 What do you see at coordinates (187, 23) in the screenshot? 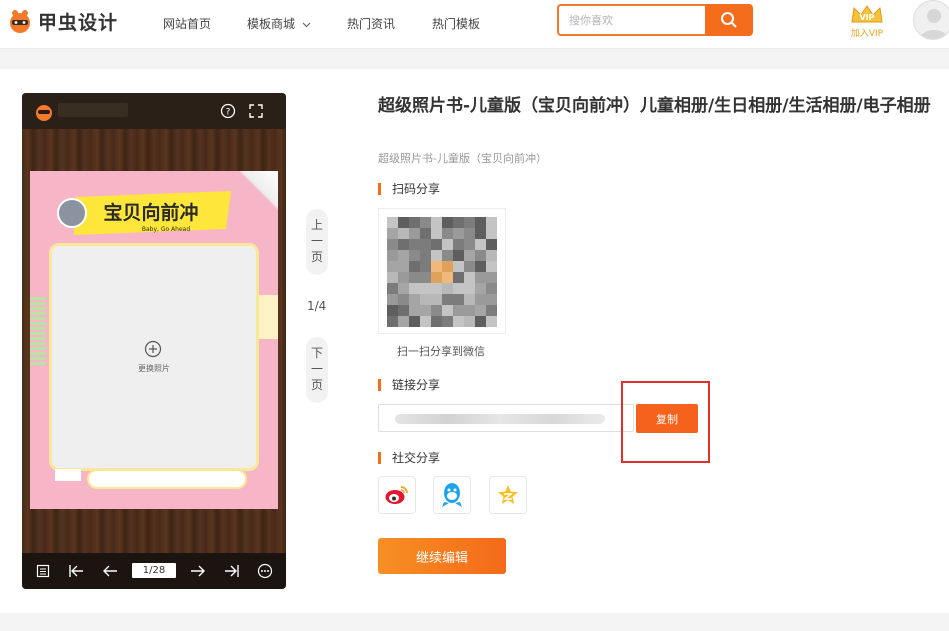
I see `nav-home: 网站首页` at bounding box center [187, 23].